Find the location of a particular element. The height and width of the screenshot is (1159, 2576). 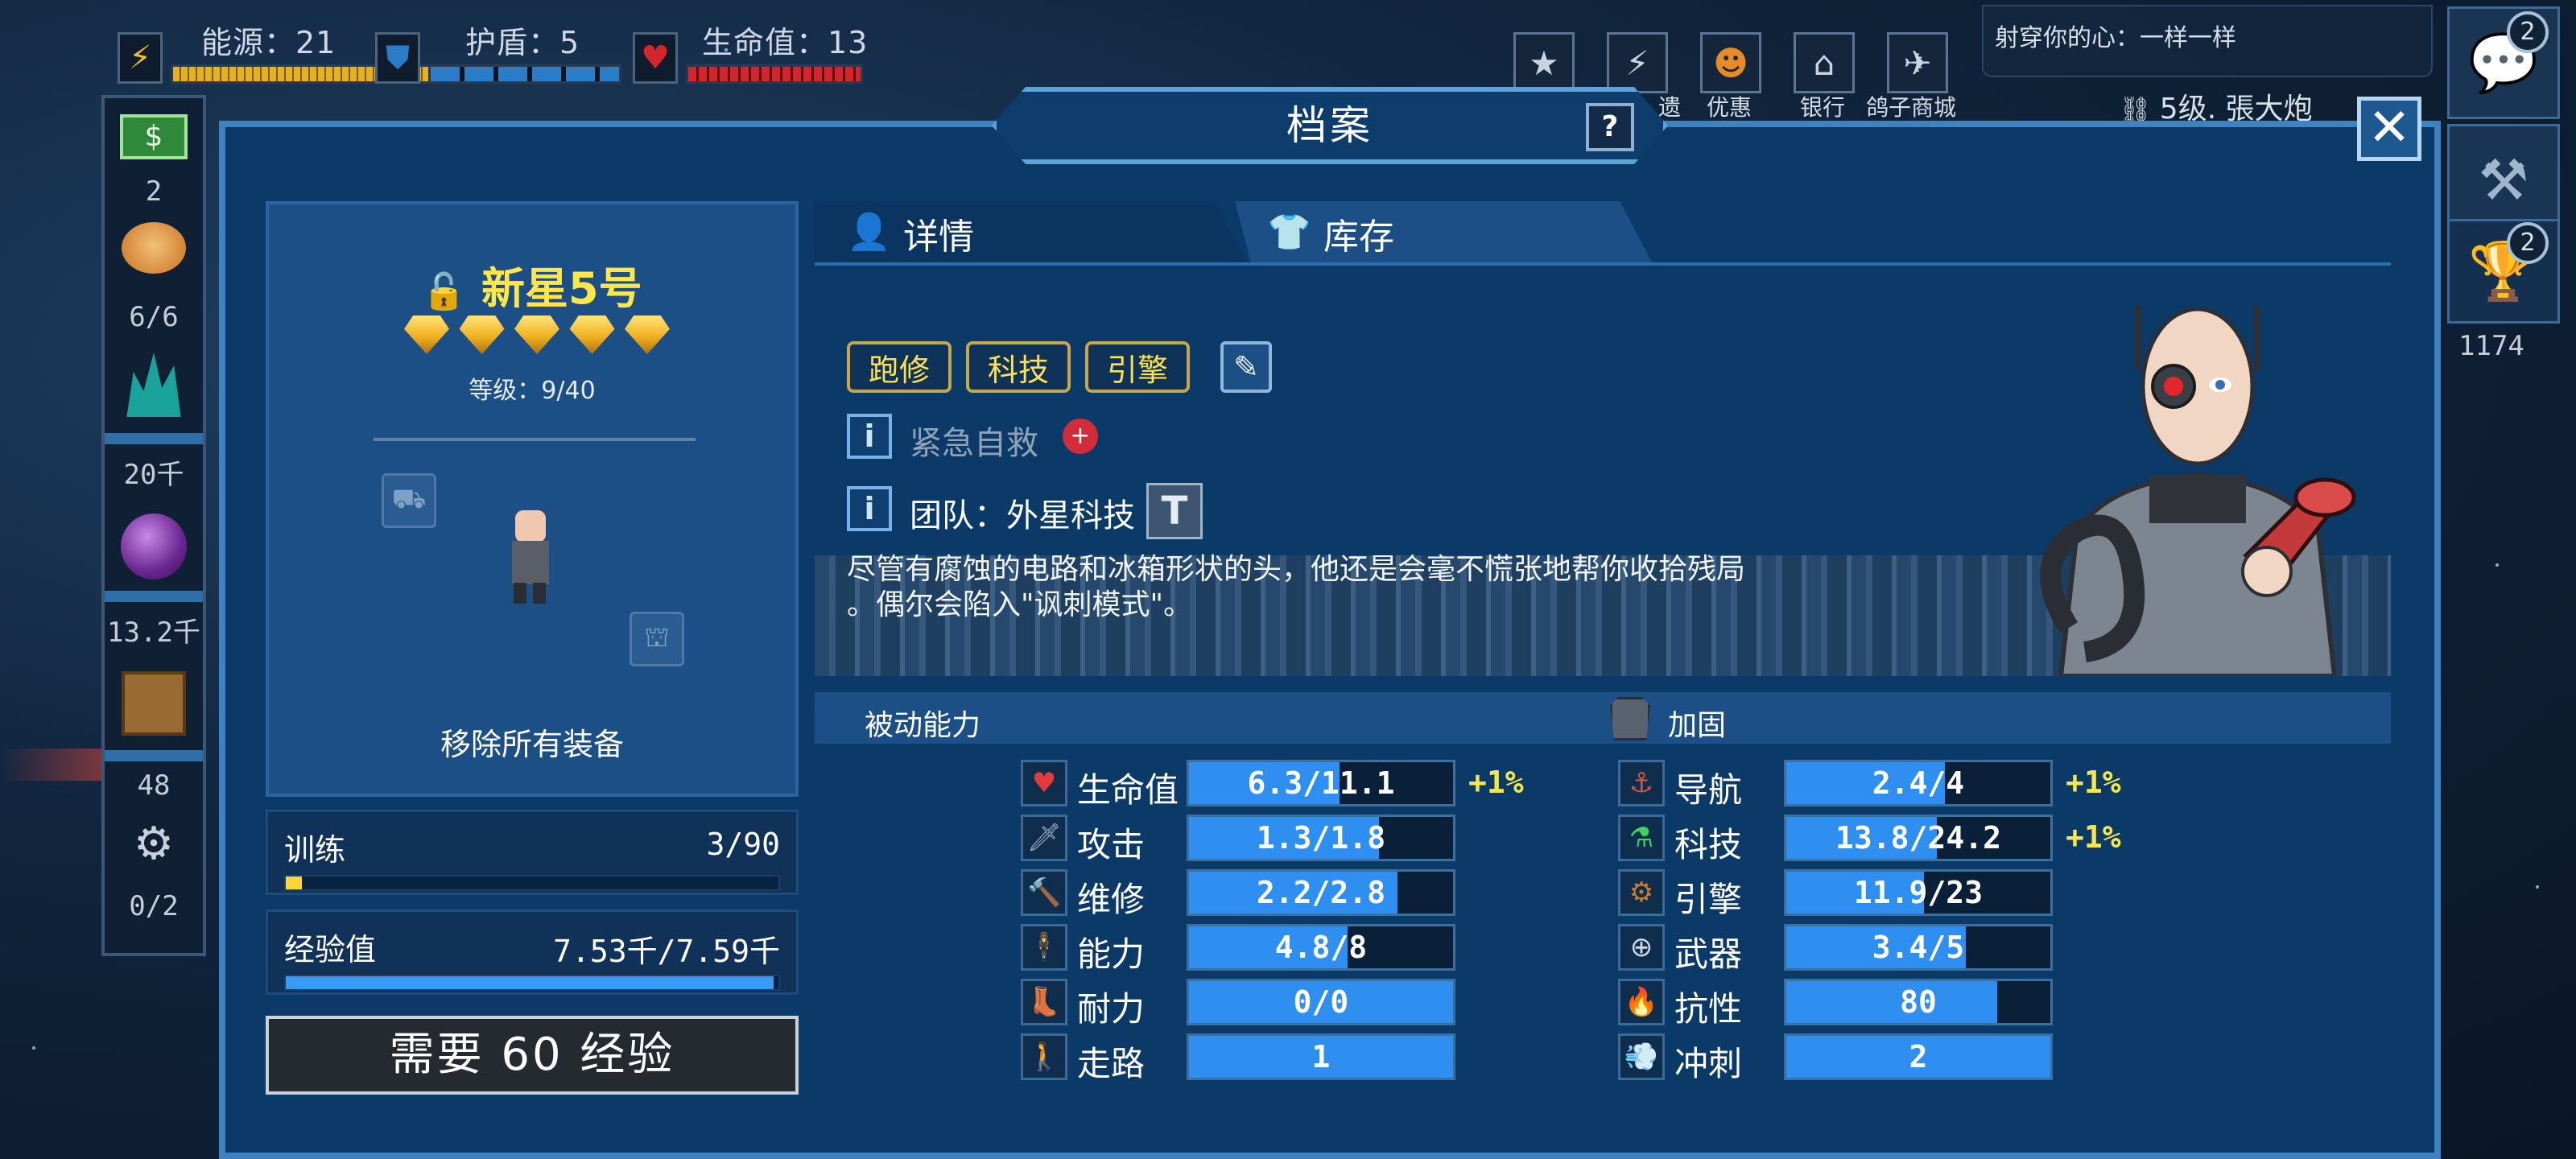

crystal-icon is located at coordinates (153, 385).